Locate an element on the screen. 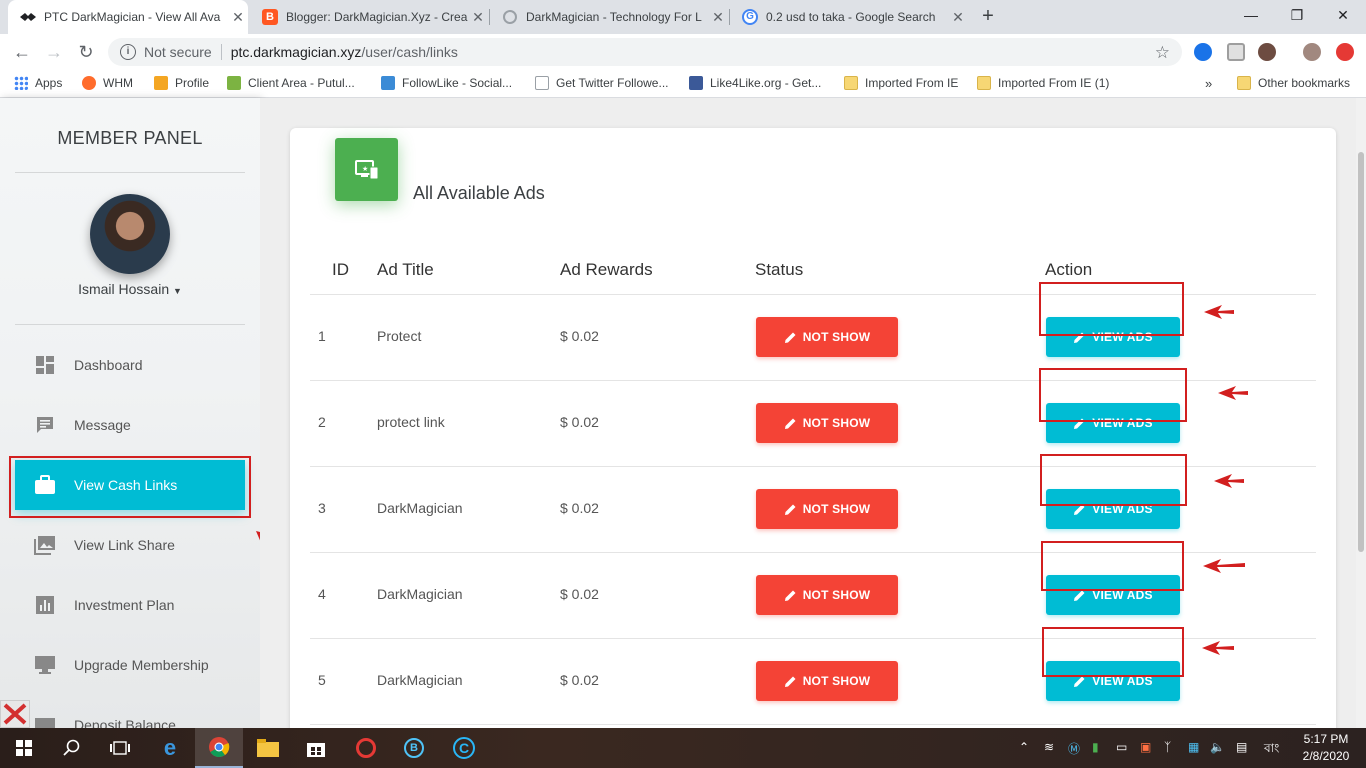  wifi-icon: ≋ is located at coordinates (1049, 747).